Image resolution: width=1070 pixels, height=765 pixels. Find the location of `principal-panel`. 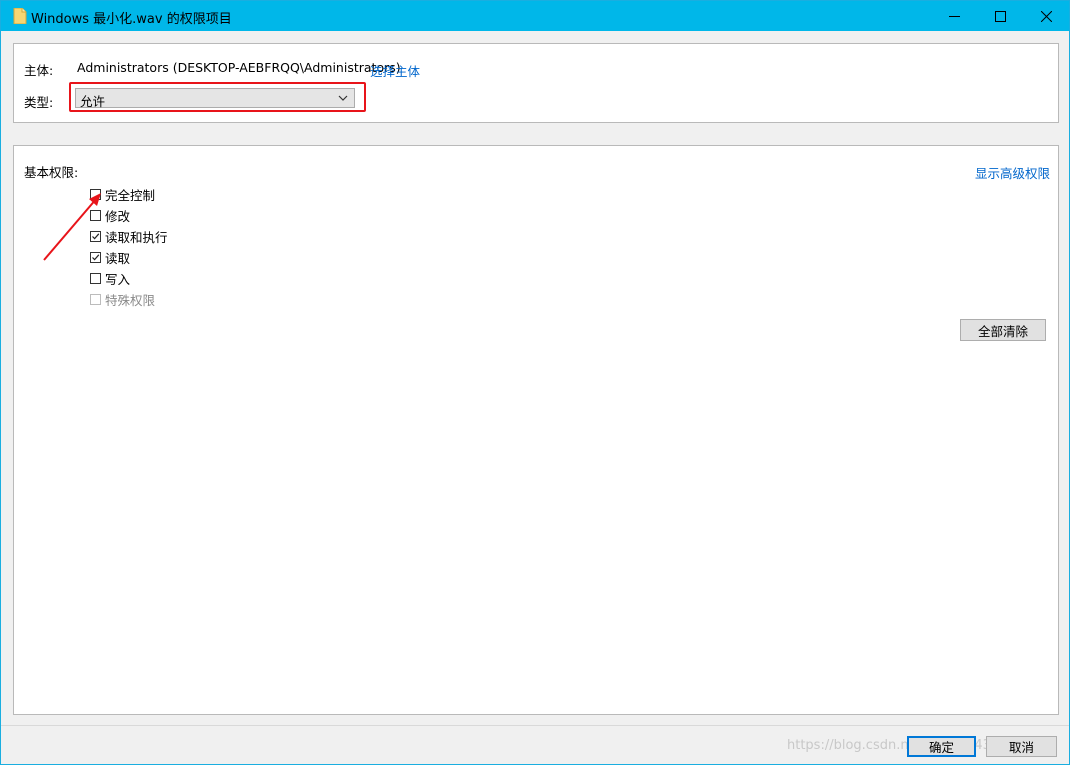

principal-panel is located at coordinates (536, 83).